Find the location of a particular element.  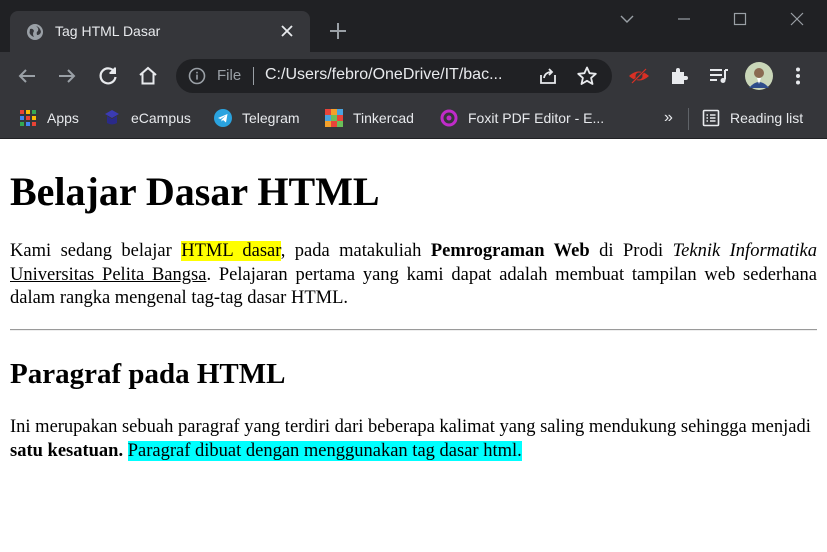

telegram-icon is located at coordinates (223, 118).